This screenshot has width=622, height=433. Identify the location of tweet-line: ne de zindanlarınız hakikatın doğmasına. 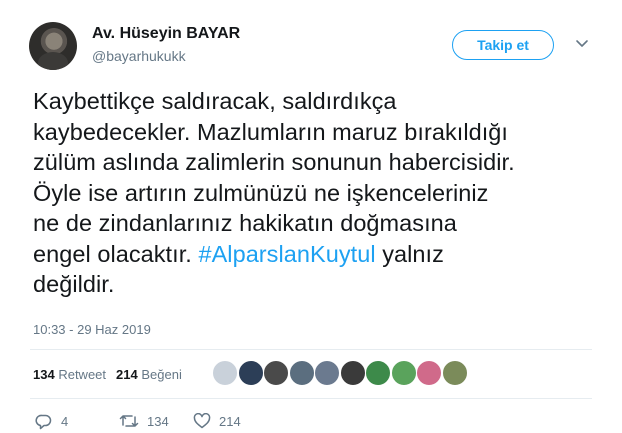
(245, 223).